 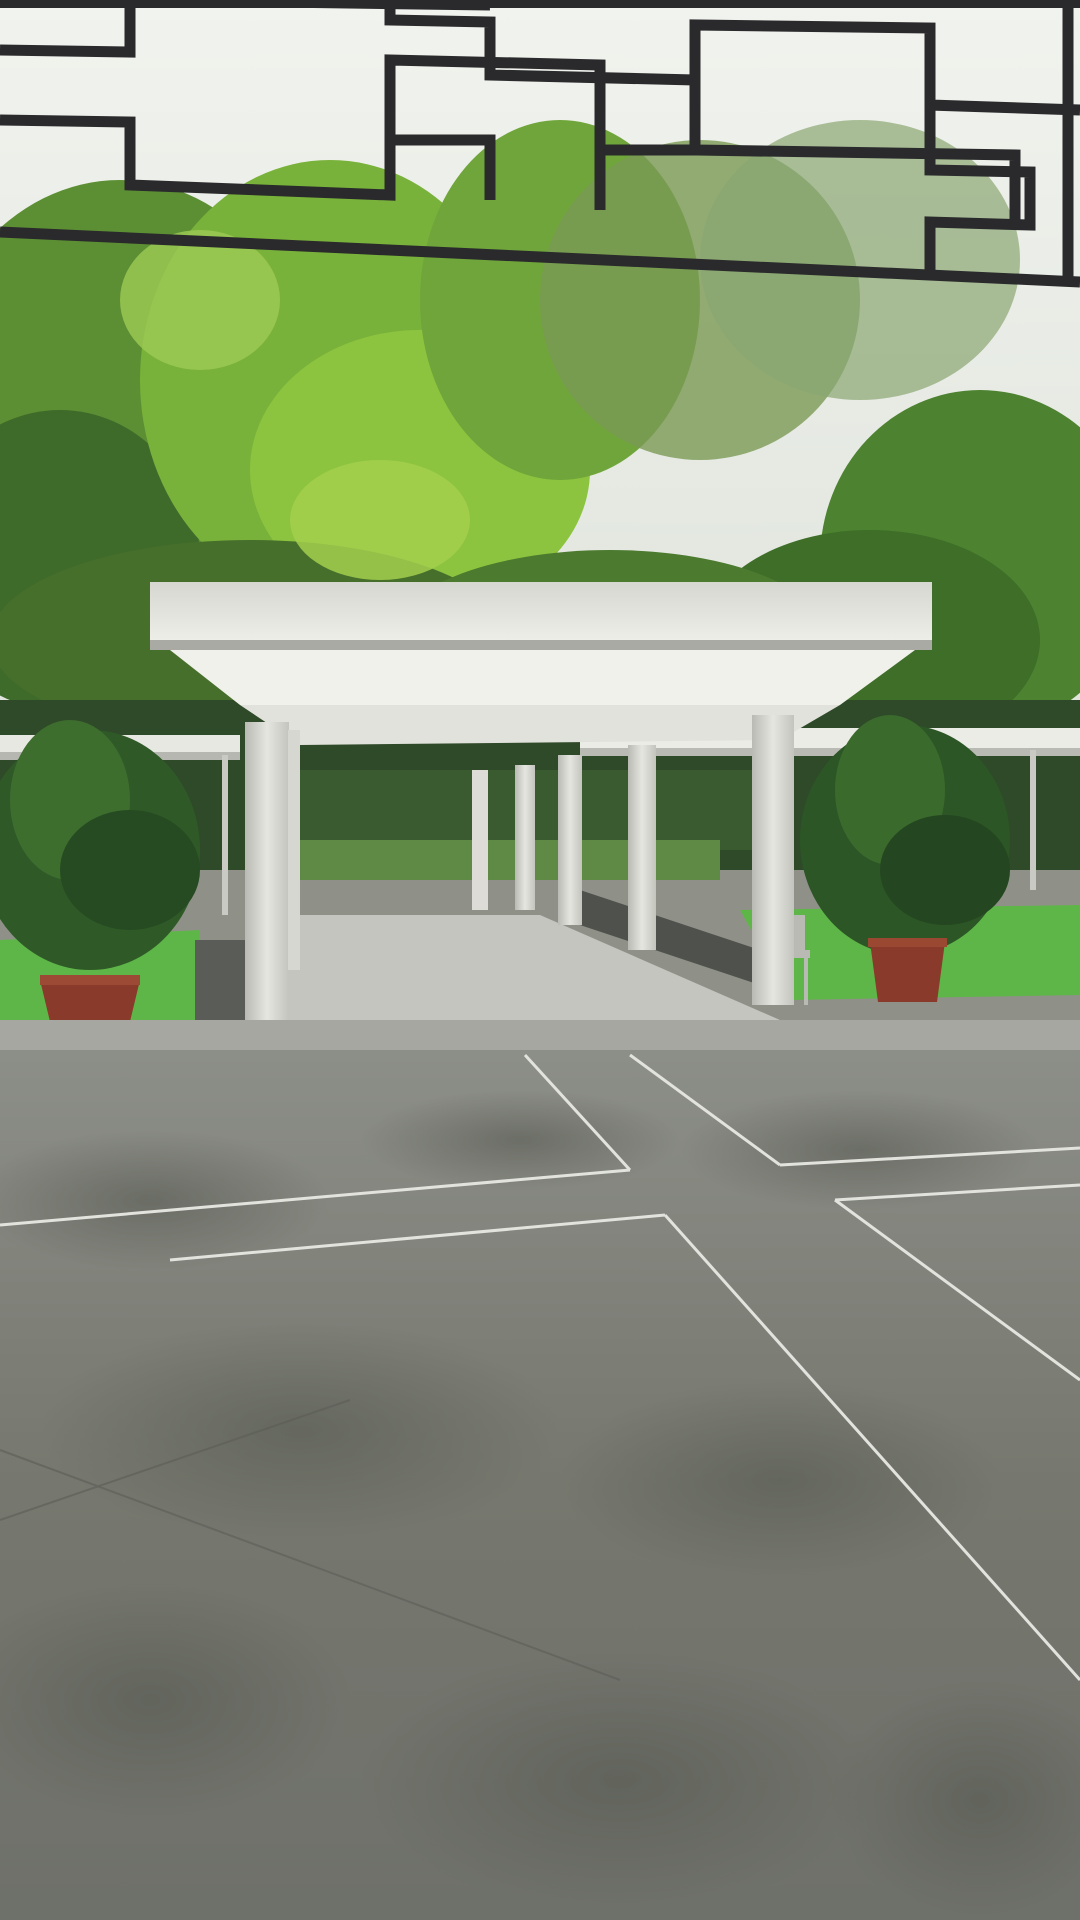 What do you see at coordinates (222, 980) in the screenshot?
I see `bench-left` at bounding box center [222, 980].